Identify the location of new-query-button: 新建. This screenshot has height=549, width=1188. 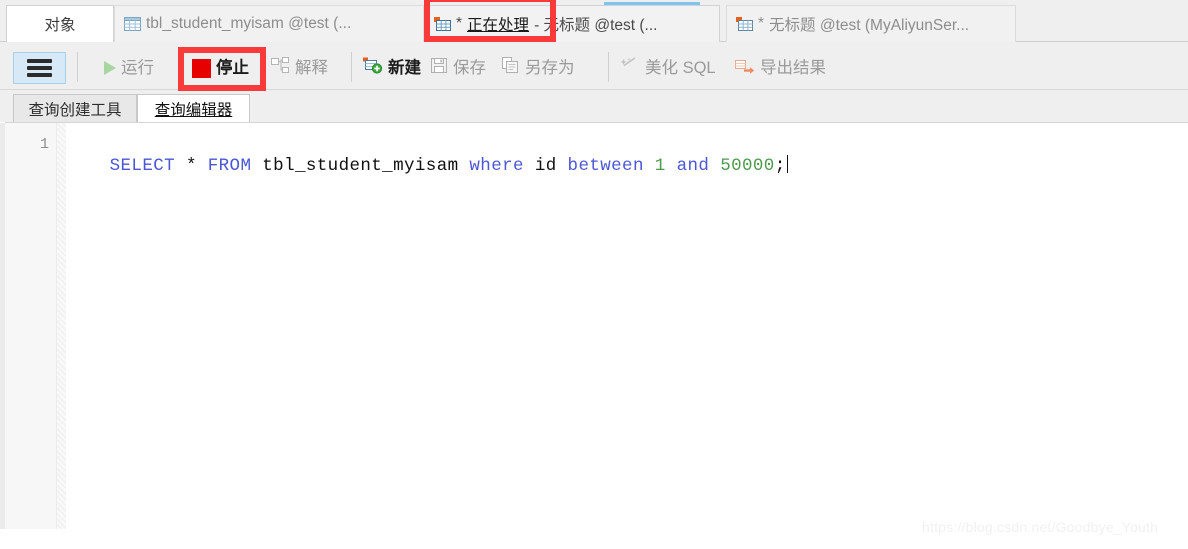
(392, 68).